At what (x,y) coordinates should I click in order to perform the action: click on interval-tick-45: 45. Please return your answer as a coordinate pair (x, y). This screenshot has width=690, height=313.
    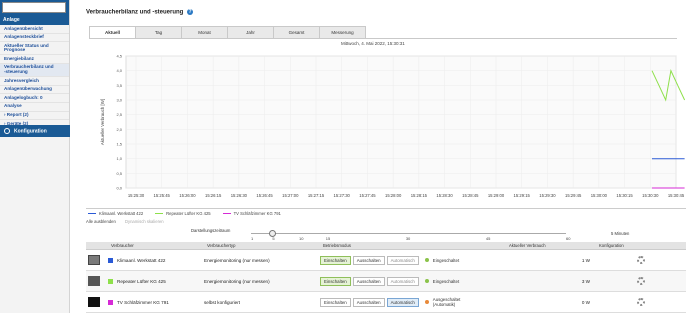
    Looking at the image, I should click on (488, 238).